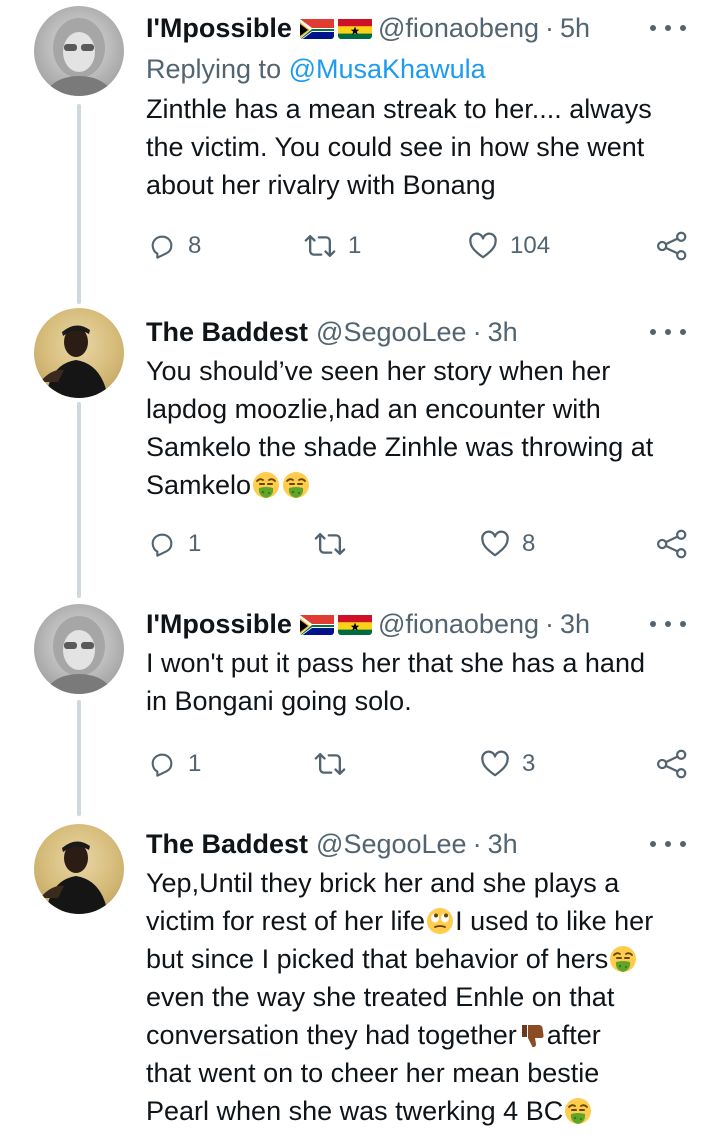  I want to click on like-button: 104, so click(509, 246).